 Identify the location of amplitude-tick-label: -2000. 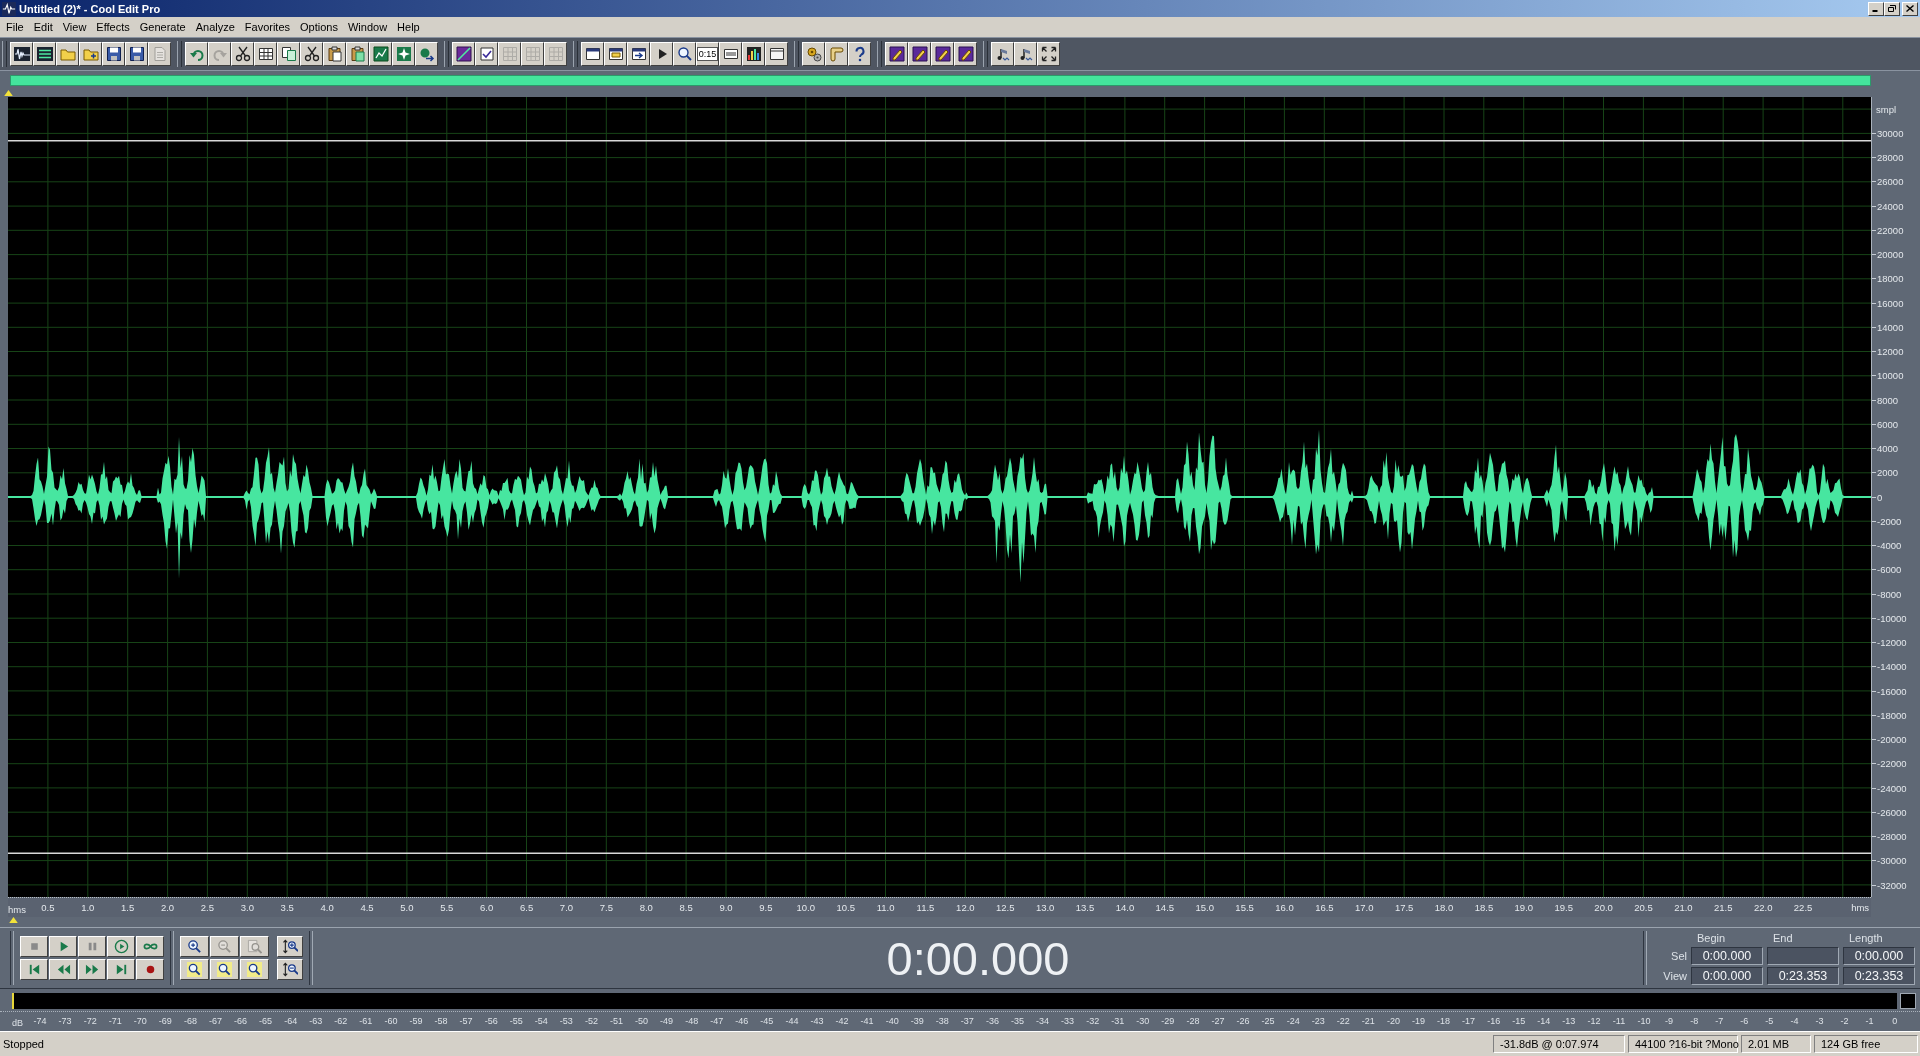
(1889, 521).